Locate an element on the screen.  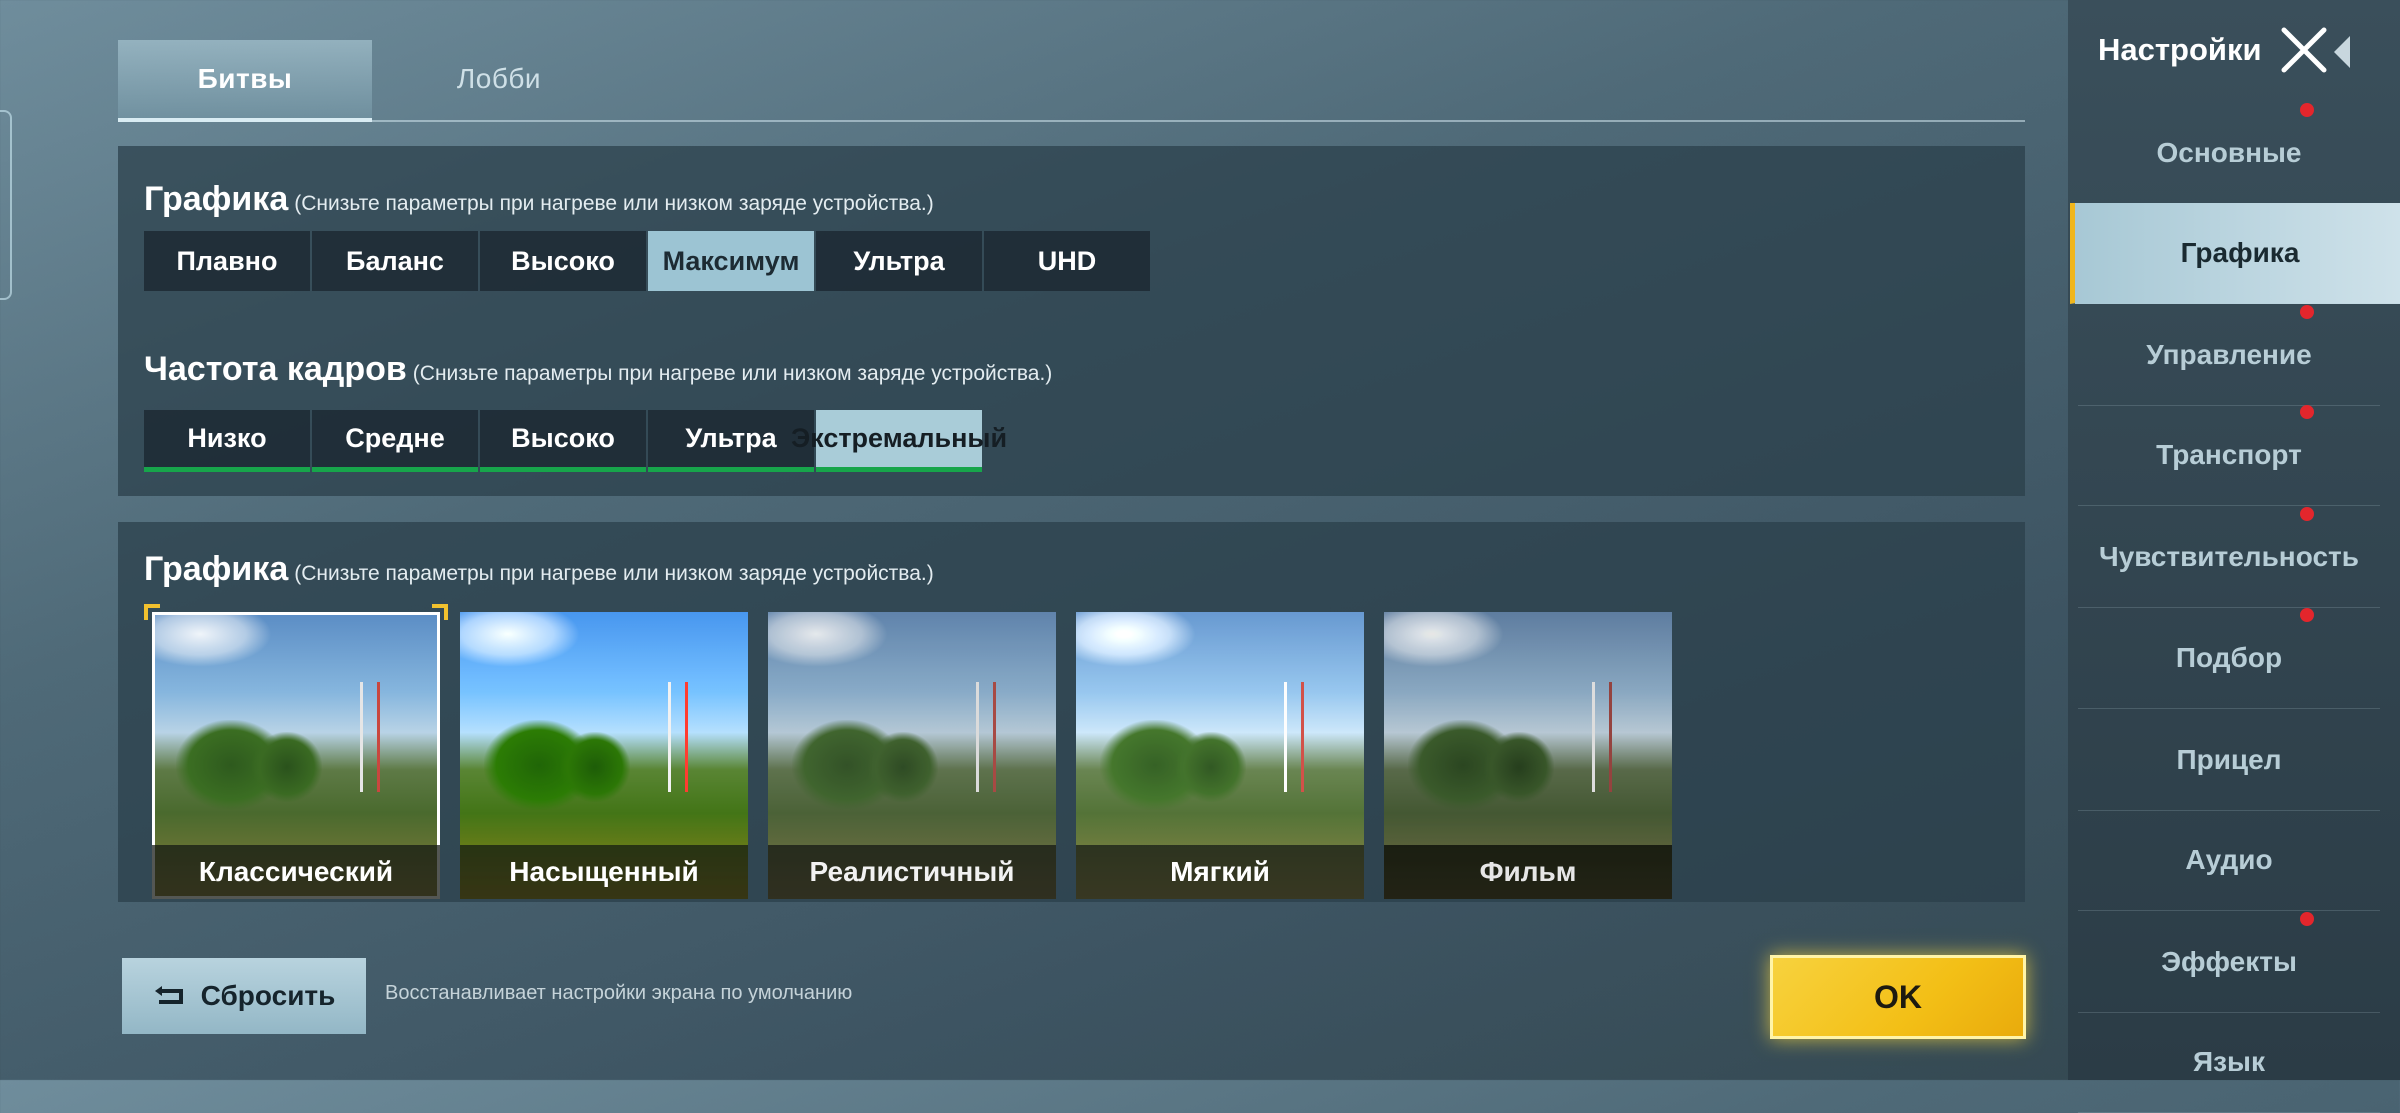
style-preview-colorful: Насыщенный is located at coordinates (604, 755).